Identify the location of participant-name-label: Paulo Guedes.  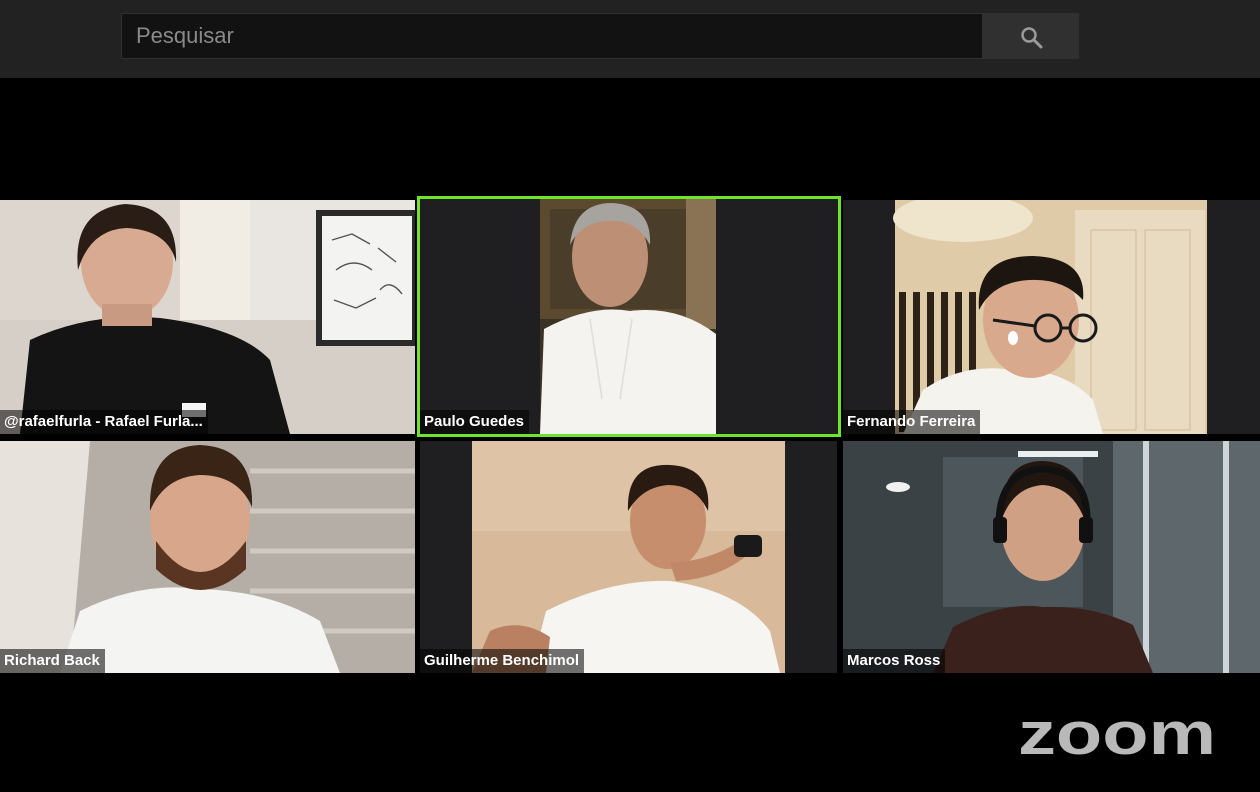
(475, 422).